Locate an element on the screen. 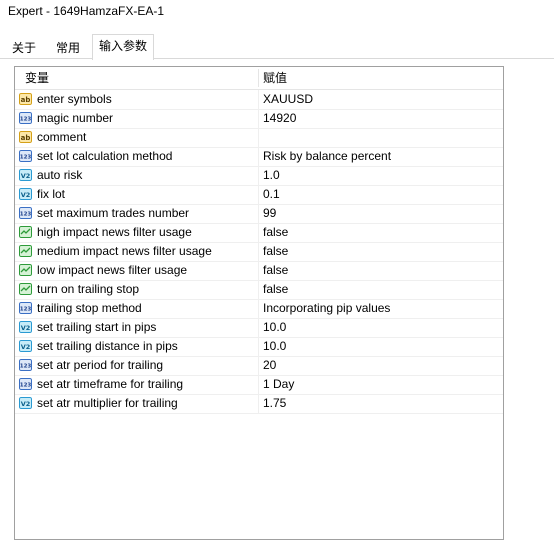  column-divider is located at coordinates (258, 78).